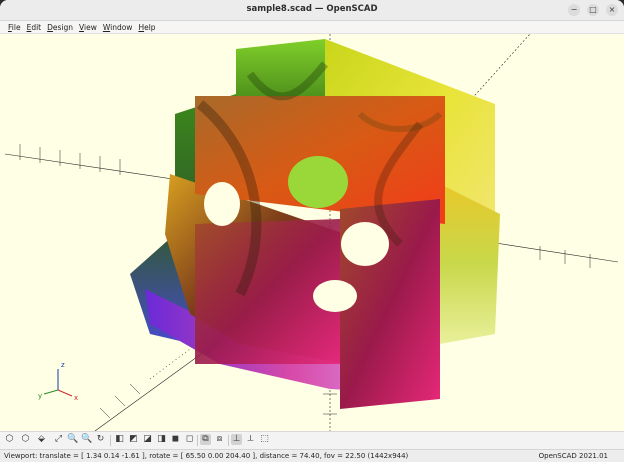 This screenshot has height=462, width=624. What do you see at coordinates (175, 439) in the screenshot?
I see `view-front-icon: ◼` at bounding box center [175, 439].